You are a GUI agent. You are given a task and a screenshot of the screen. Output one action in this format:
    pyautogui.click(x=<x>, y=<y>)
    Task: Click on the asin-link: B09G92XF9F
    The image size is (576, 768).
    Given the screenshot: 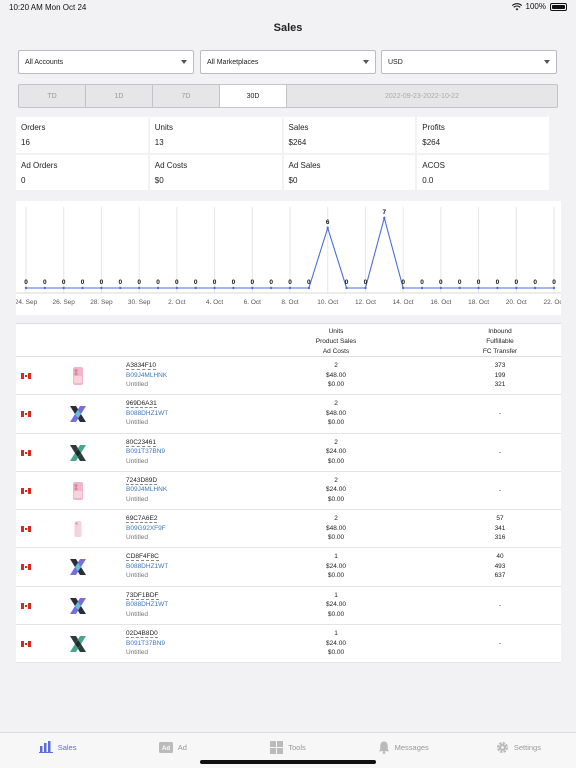 What is the action you would take?
    pyautogui.click(x=146, y=529)
    